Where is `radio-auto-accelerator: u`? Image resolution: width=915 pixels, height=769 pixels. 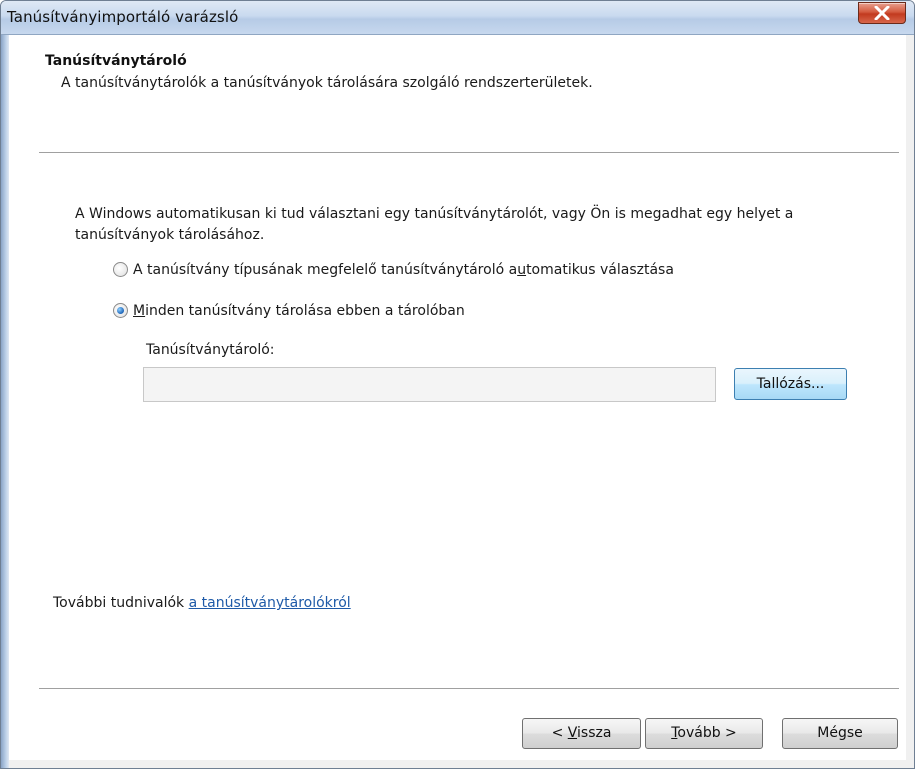 radio-auto-accelerator: u is located at coordinates (522, 270).